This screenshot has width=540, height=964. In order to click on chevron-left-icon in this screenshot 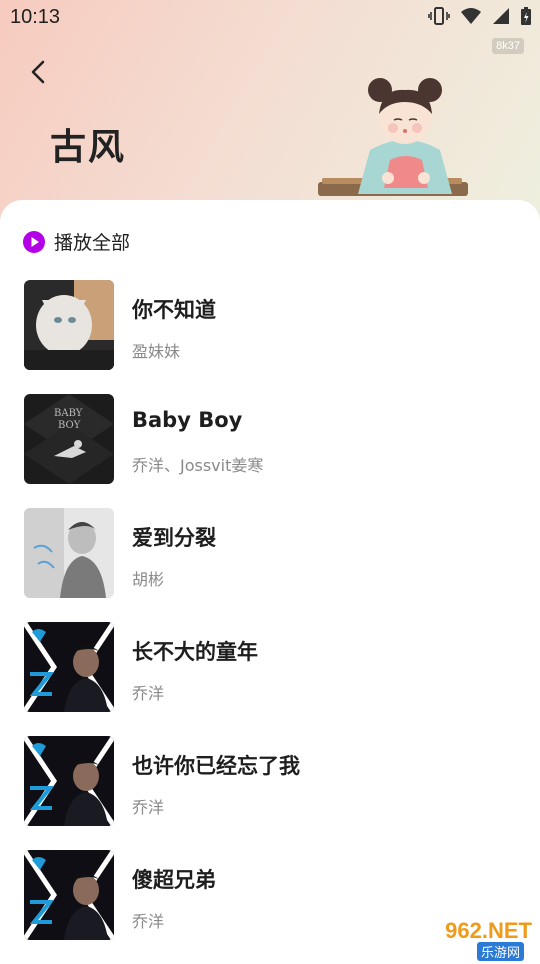, I will do `click(38, 72)`.